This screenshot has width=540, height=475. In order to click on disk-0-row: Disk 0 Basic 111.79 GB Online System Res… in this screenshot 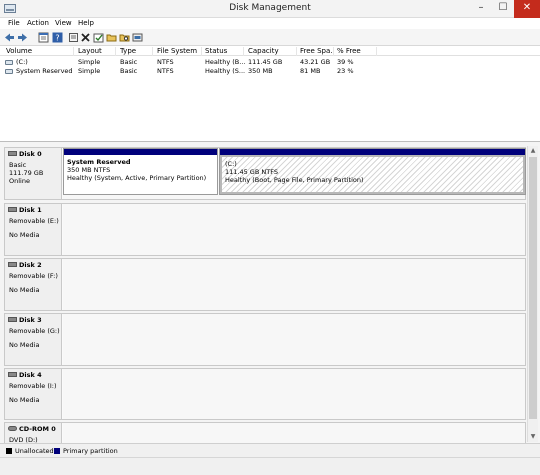, I will do `click(265, 173)`.